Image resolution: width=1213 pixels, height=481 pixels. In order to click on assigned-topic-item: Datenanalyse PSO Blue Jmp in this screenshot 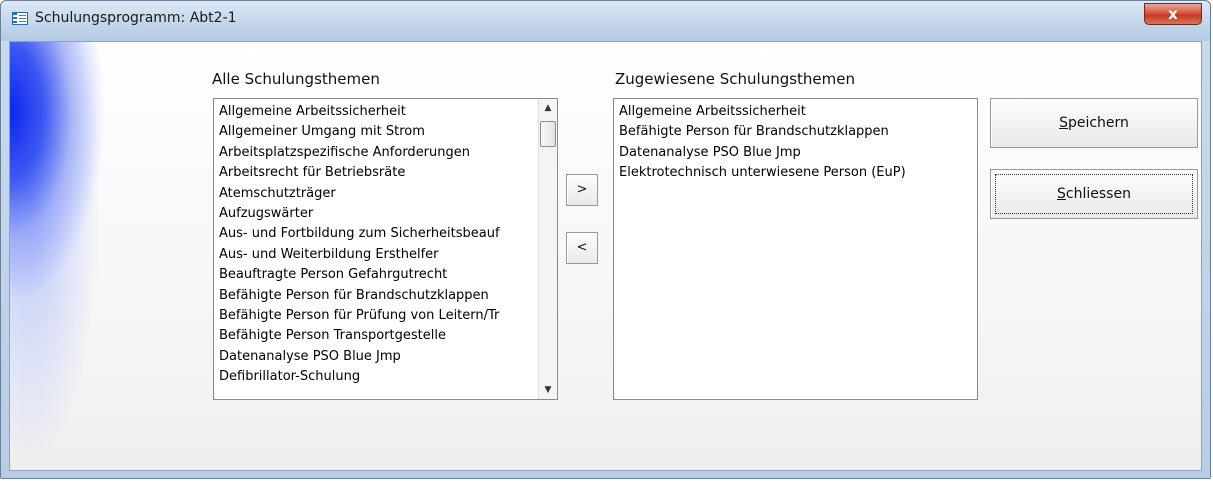, I will do `click(798, 153)`.